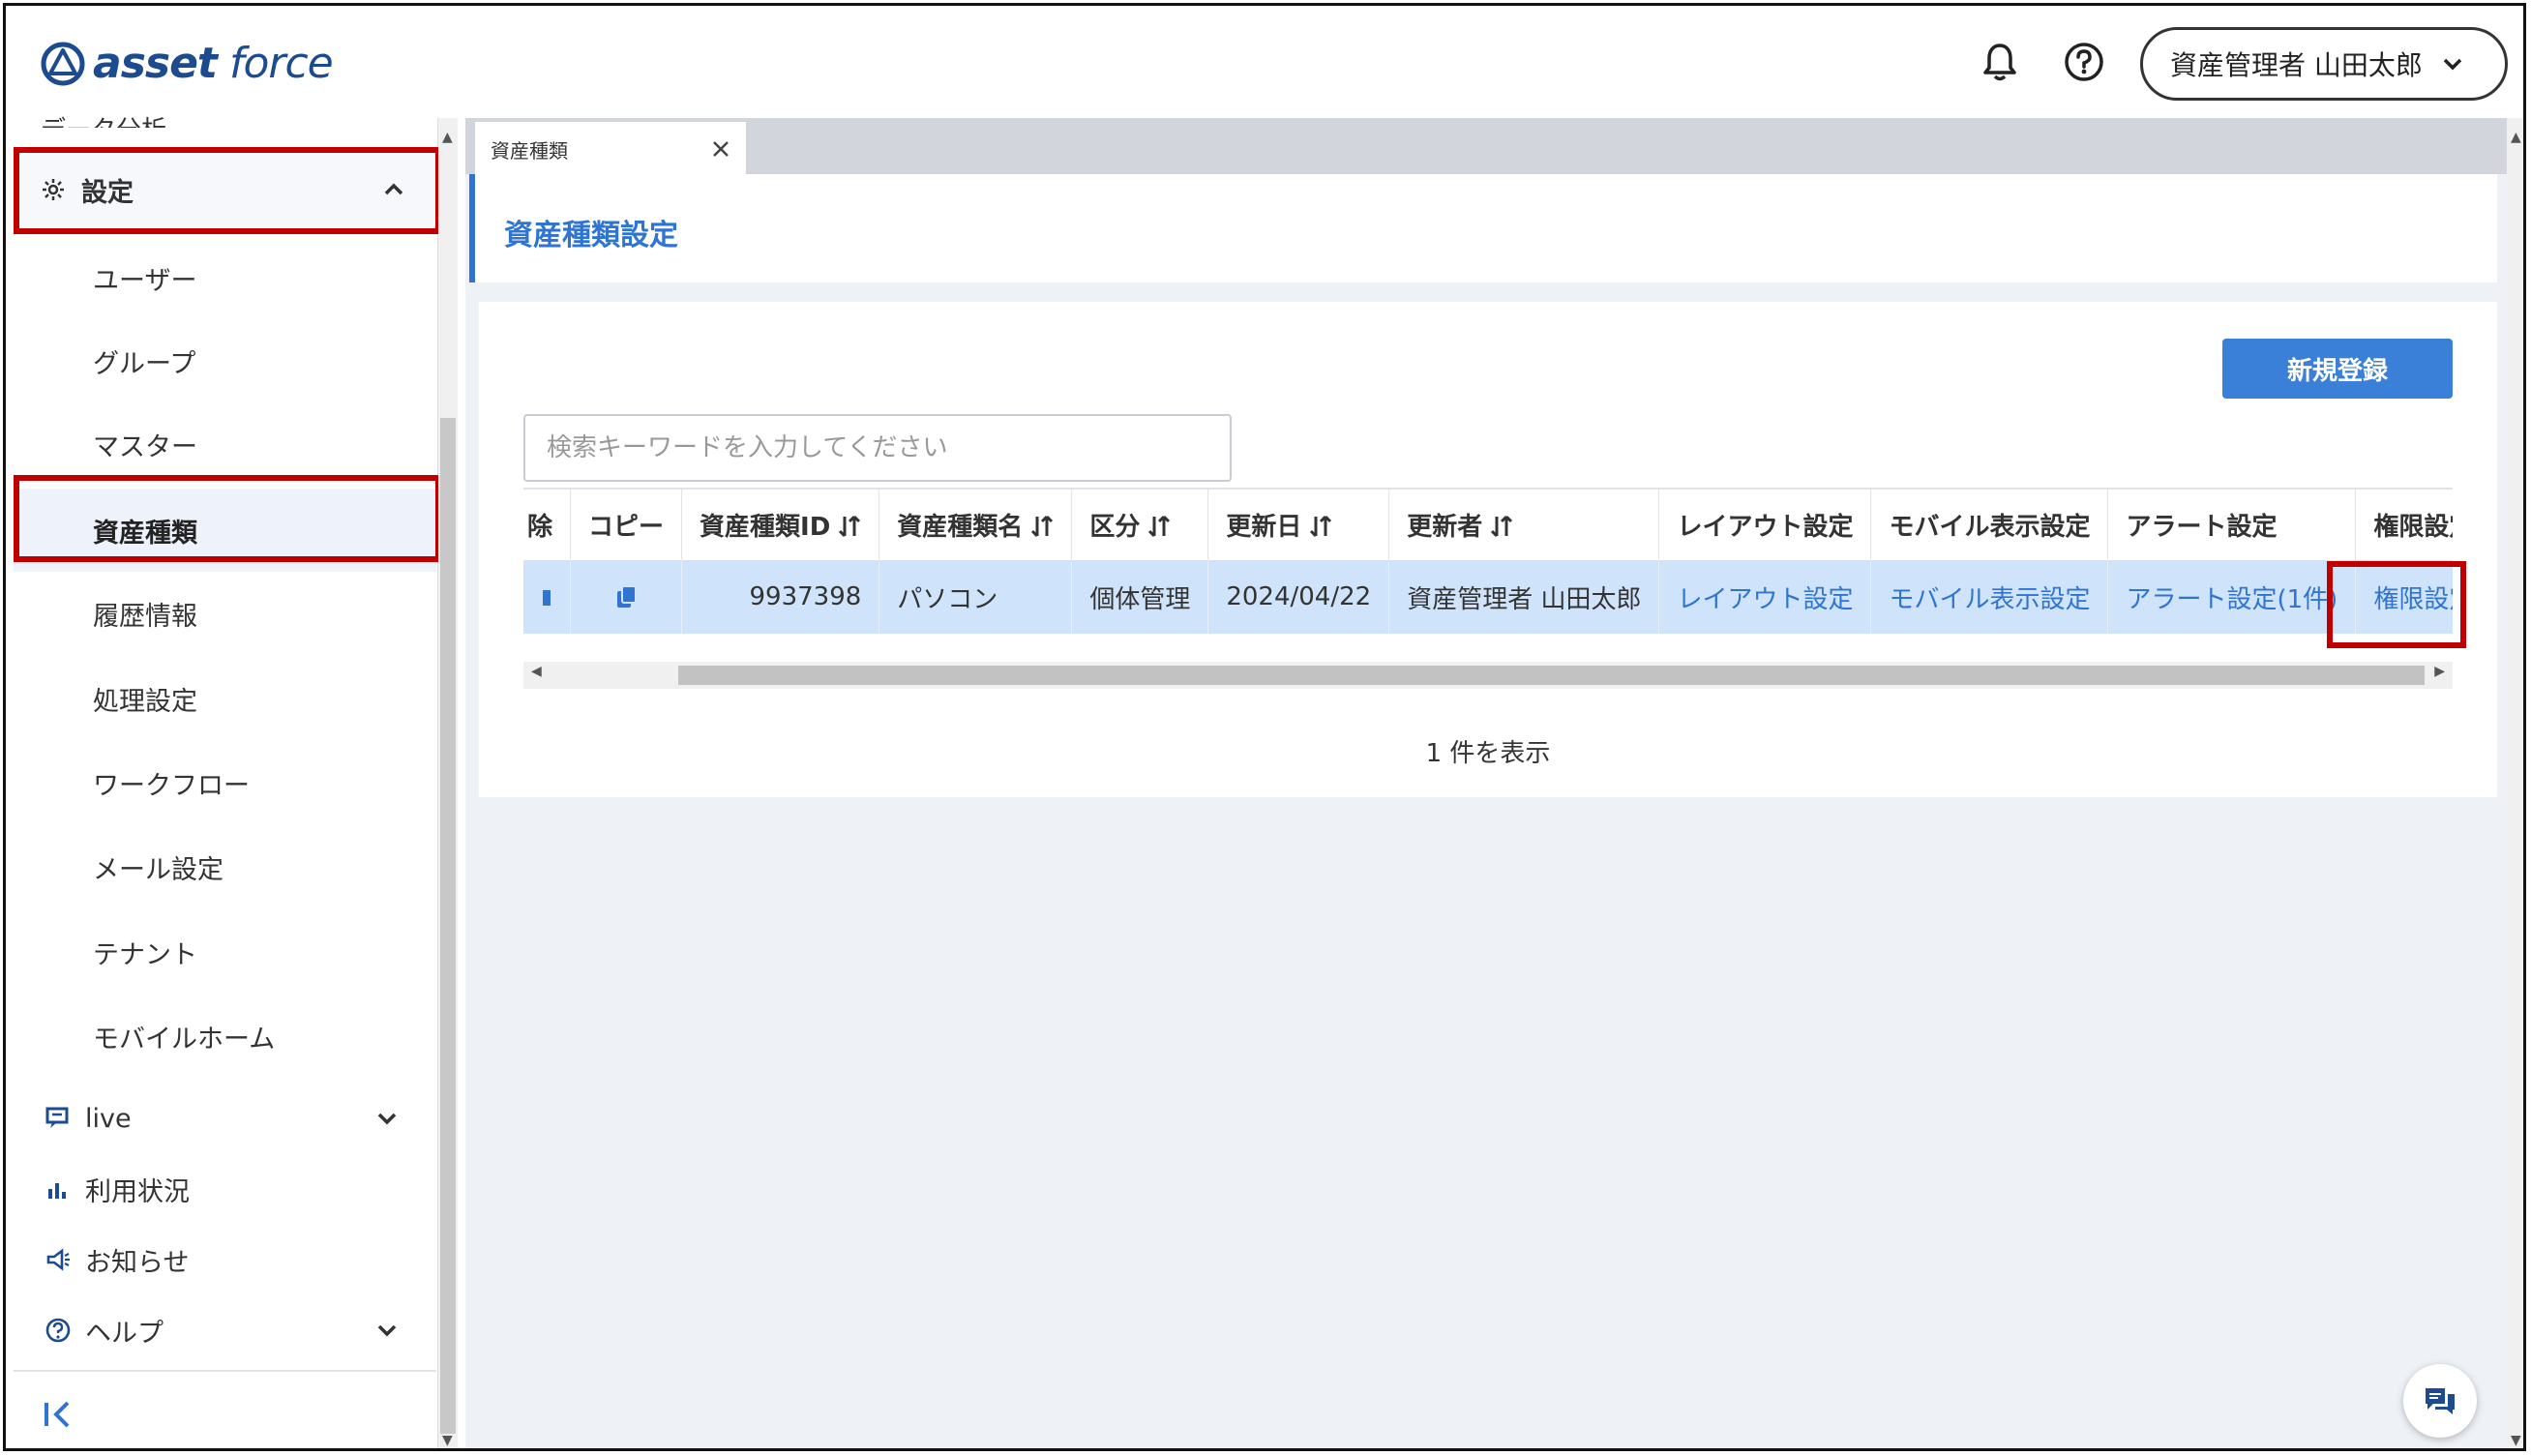 Image resolution: width=2531 pixels, height=1456 pixels. Describe the element at coordinates (219, 1189) in the screenshot. I see `sidebar-item-usage: 利用状況` at that location.